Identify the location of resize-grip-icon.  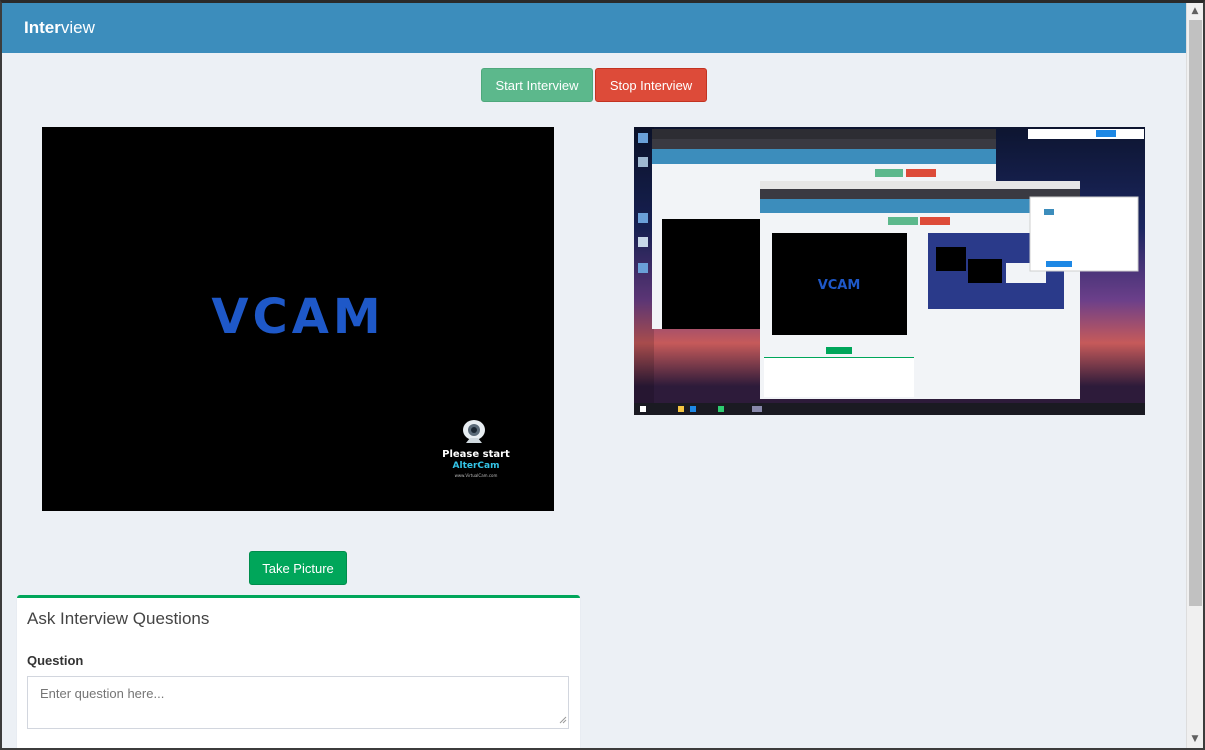
(563, 720).